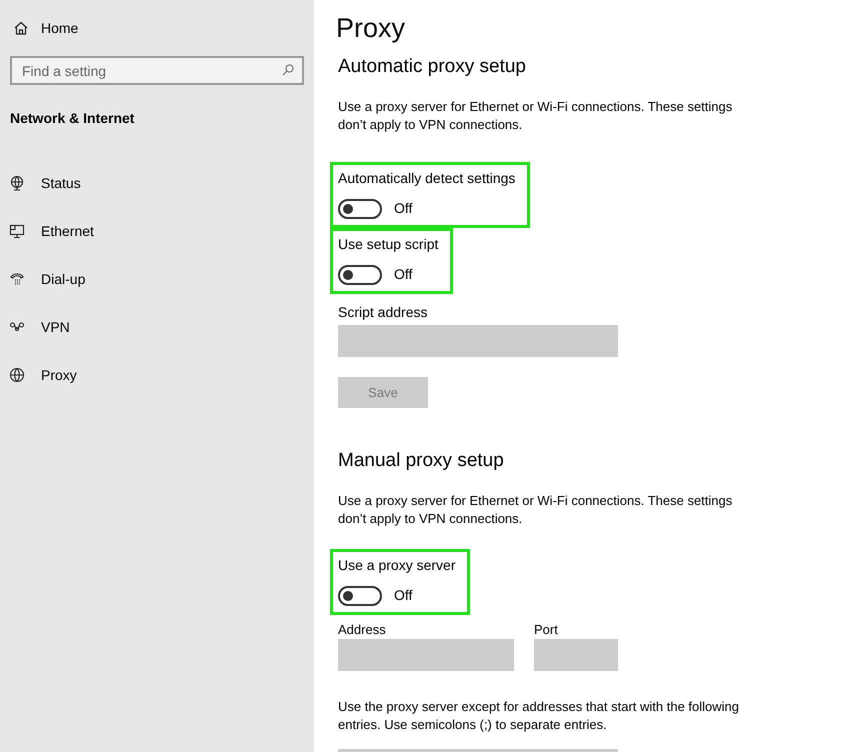 The height and width of the screenshot is (752, 859). Describe the element at coordinates (157, 375) in the screenshot. I see `sidebar-item: Proxy` at that location.